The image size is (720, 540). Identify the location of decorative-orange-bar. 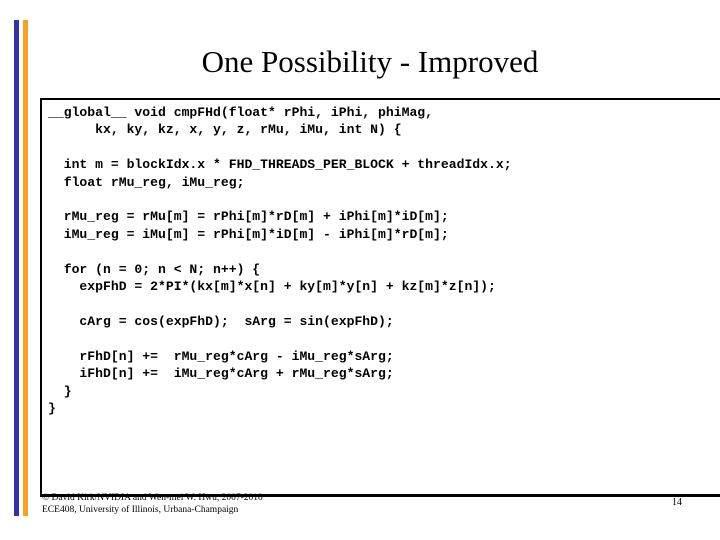
(25, 268).